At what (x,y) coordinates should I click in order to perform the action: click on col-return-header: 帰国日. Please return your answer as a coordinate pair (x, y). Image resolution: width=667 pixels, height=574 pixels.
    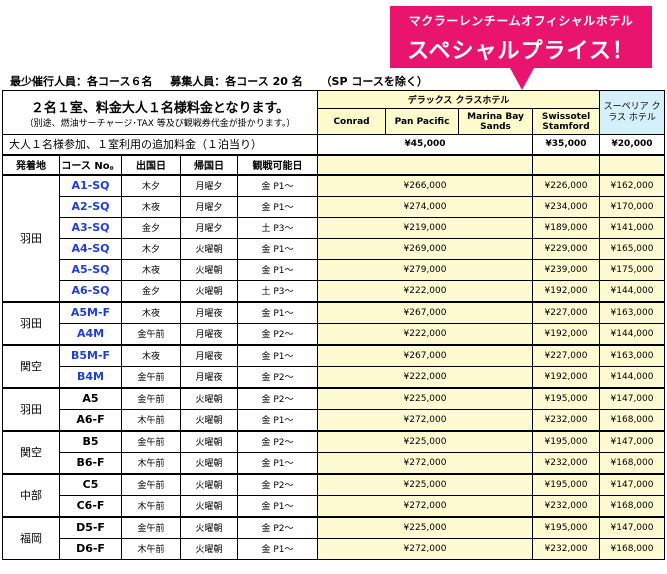
    Looking at the image, I should click on (209, 164).